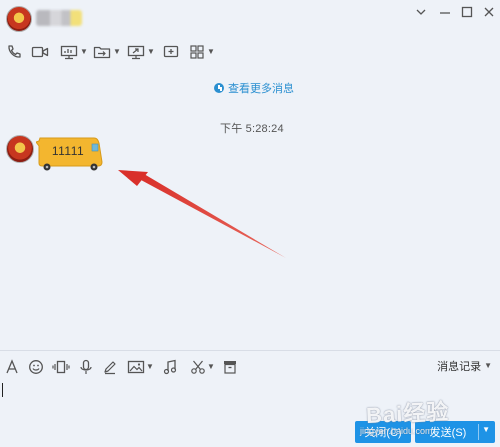 The height and width of the screenshot is (447, 500). Describe the element at coordinates (68, 151) in the screenshot. I see `message-text: 11111` at that location.